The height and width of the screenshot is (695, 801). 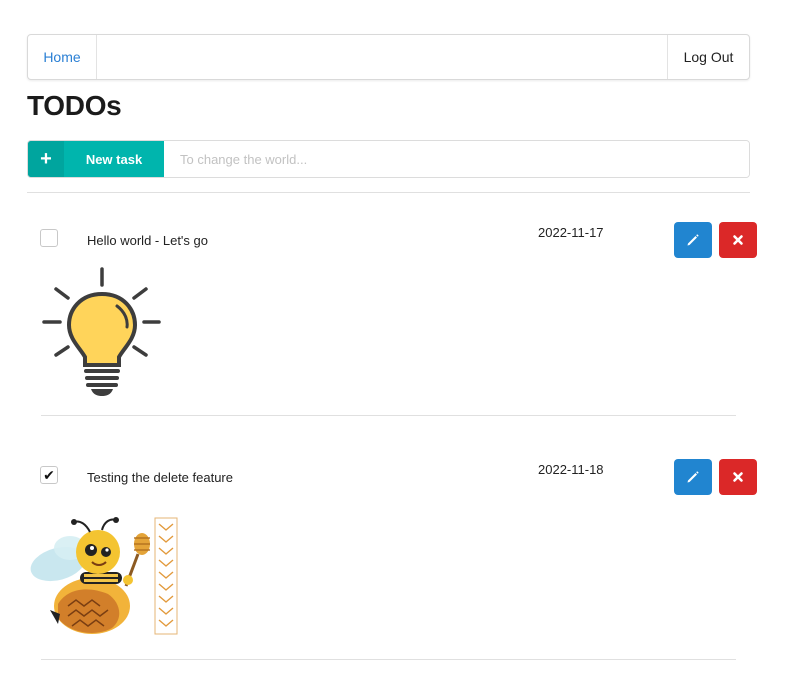 I want to click on top-navbar: Home Log Out, so click(x=388, y=57).